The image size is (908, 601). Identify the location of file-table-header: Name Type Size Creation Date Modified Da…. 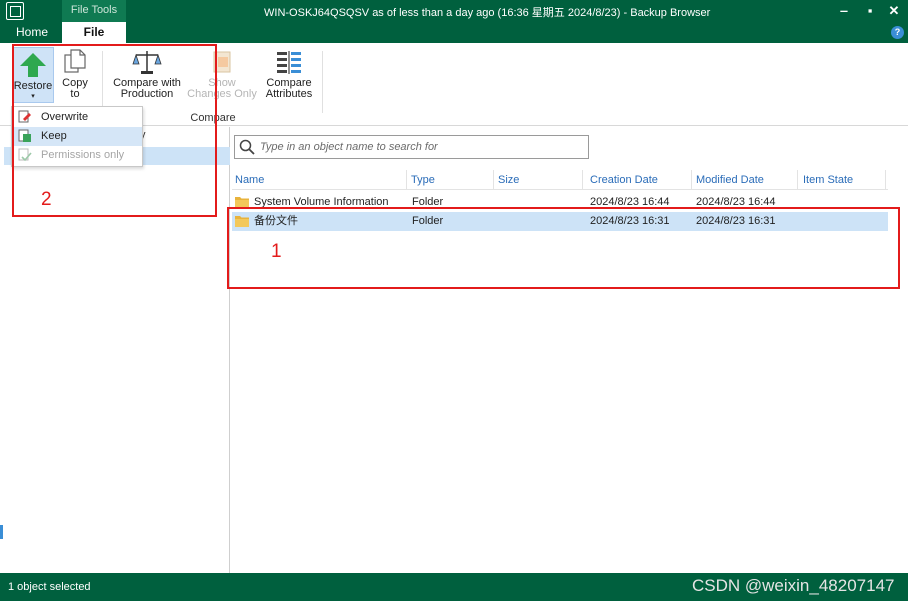
(560, 180).